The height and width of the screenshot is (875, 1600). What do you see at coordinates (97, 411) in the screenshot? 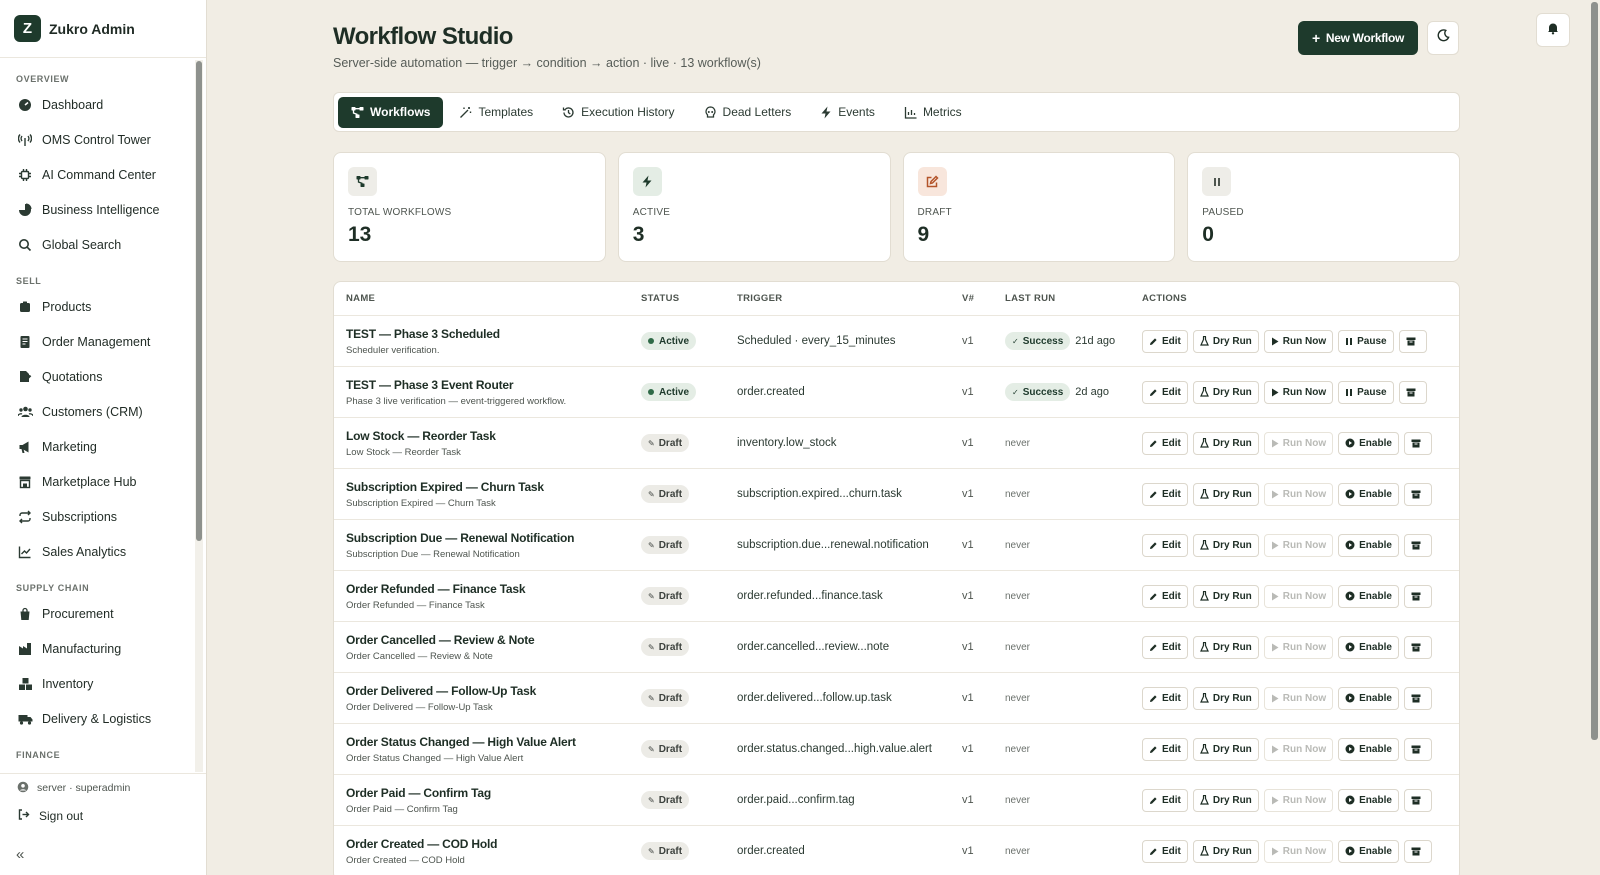
I see `sidebar-item-customers-crm: Customers (CRM)` at bounding box center [97, 411].